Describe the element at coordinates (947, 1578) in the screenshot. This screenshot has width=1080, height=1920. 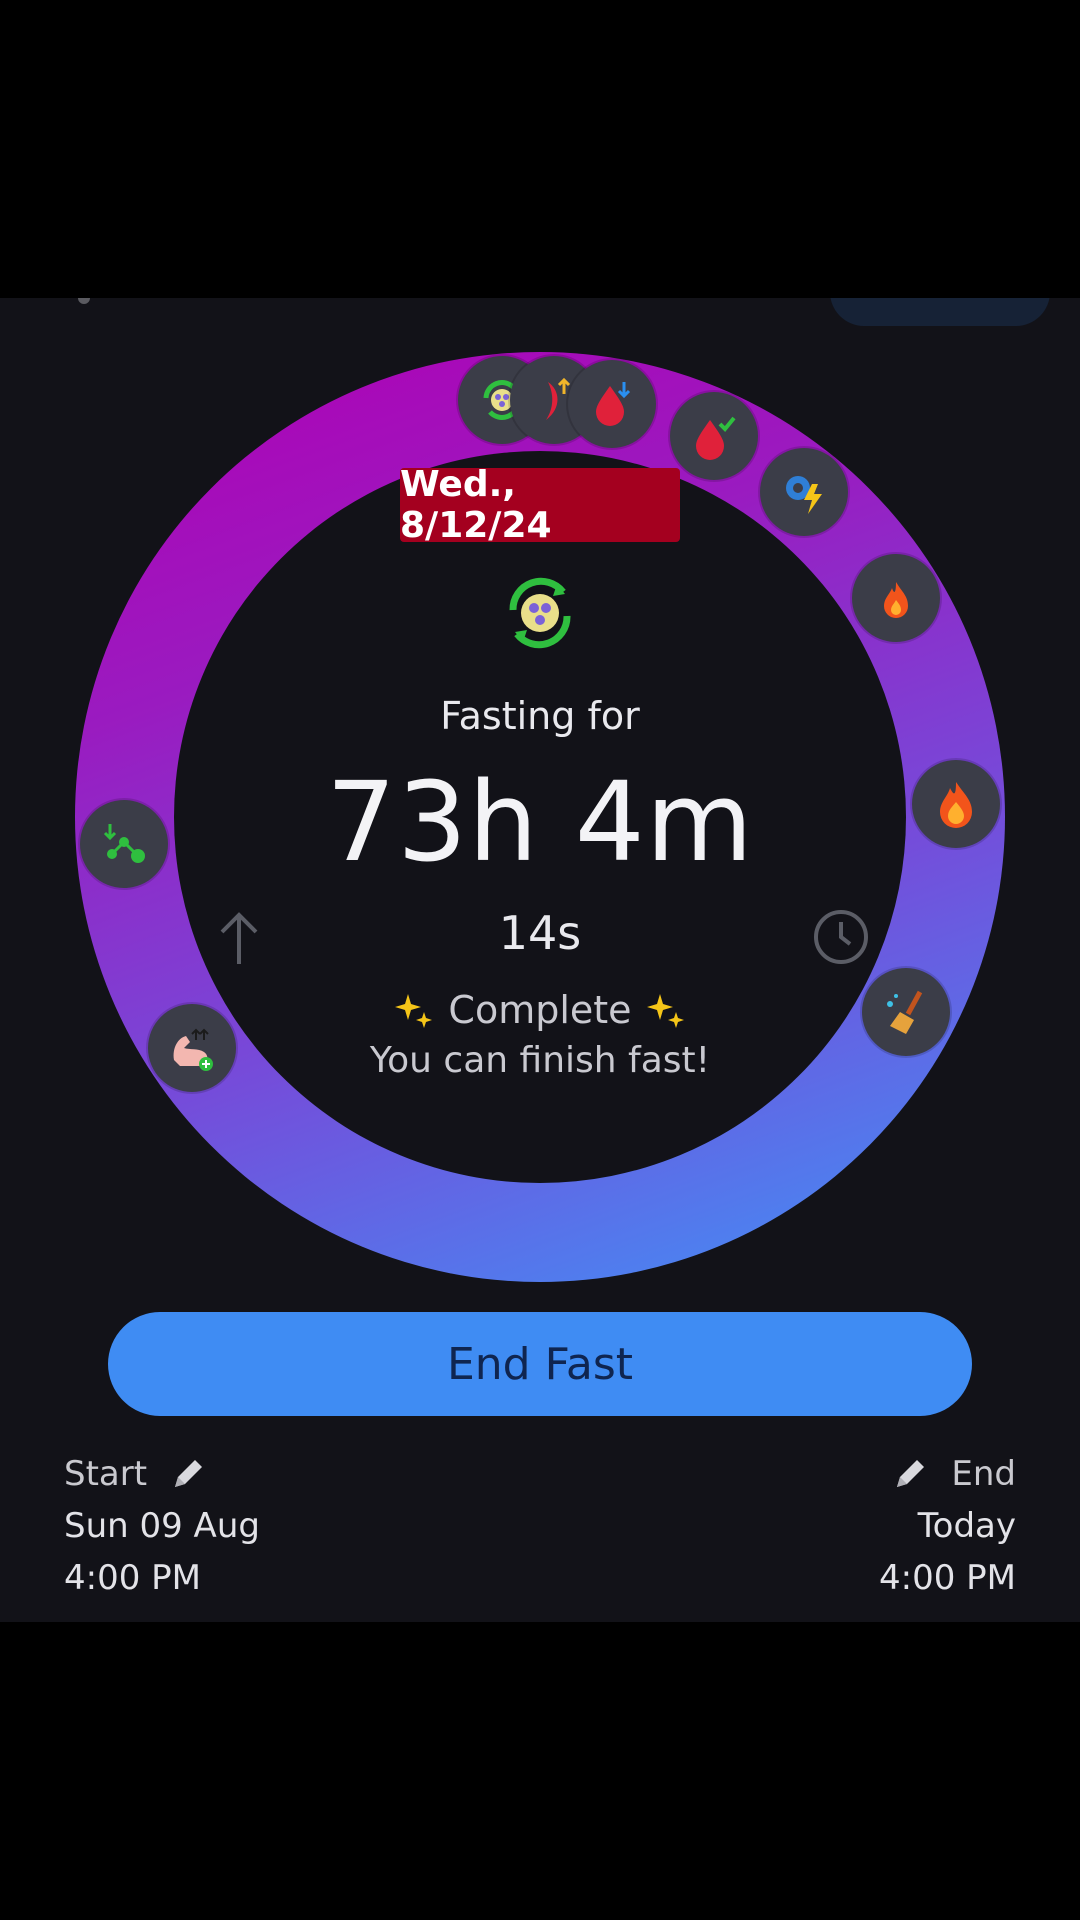
I see `end-time: 4:00 PM` at that location.